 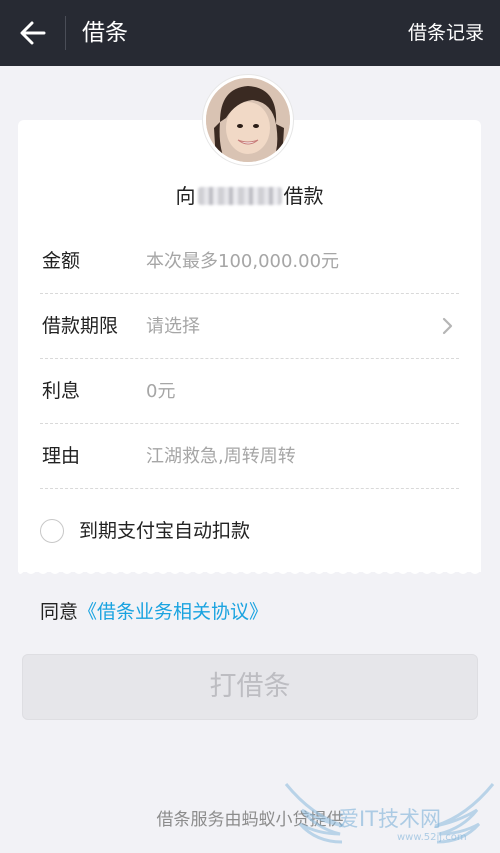 I want to click on blurred-lender-name, so click(x=239, y=196).